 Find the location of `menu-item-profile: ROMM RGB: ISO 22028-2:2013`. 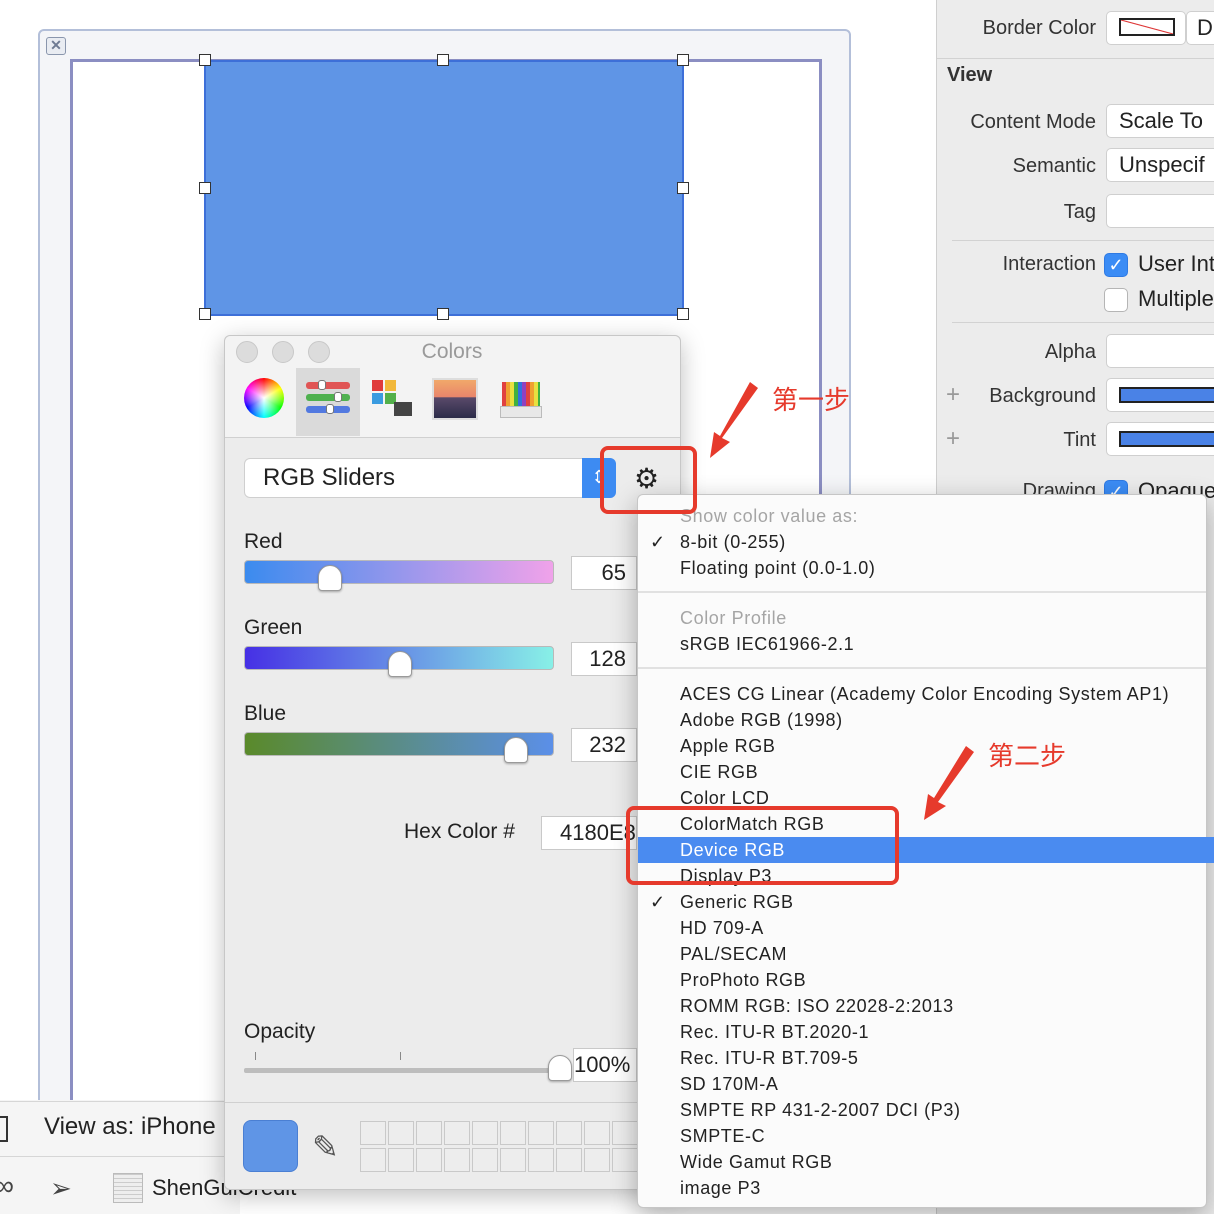

menu-item-profile: ROMM RGB: ISO 22028-2:2013 is located at coordinates (922, 1006).